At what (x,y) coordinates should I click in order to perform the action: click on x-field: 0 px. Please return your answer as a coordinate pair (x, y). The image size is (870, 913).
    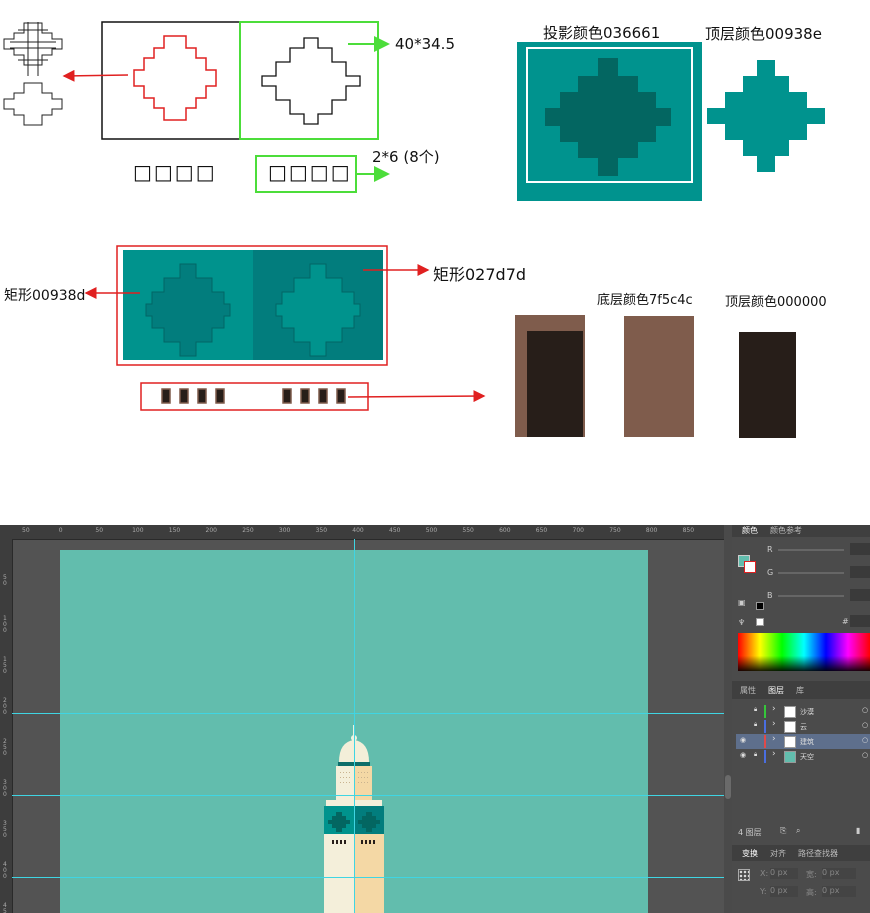
    Looking at the image, I should click on (784, 873).